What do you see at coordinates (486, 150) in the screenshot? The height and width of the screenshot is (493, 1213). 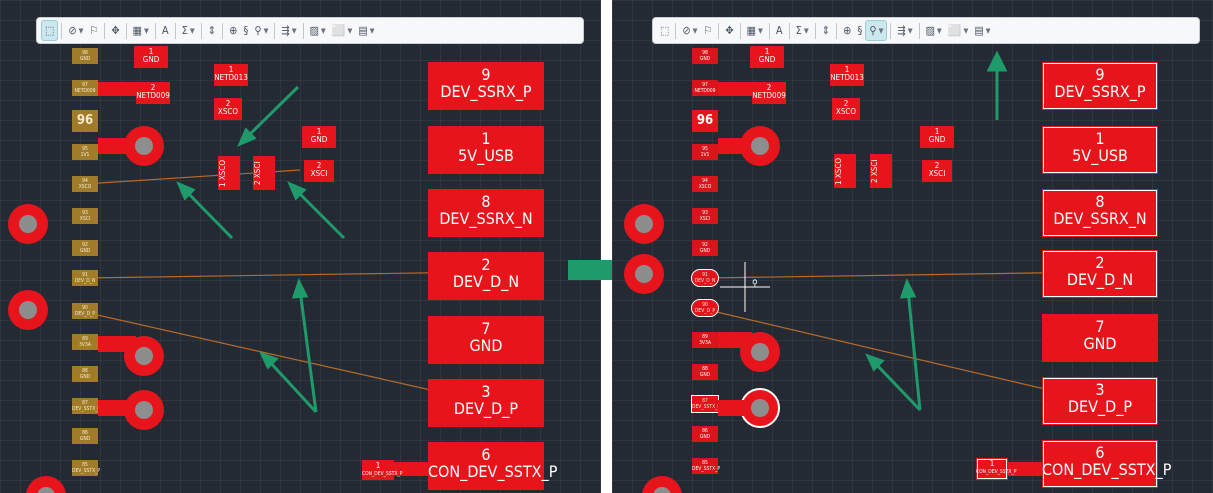 I see `connector-pad: 1 5V_USB` at bounding box center [486, 150].